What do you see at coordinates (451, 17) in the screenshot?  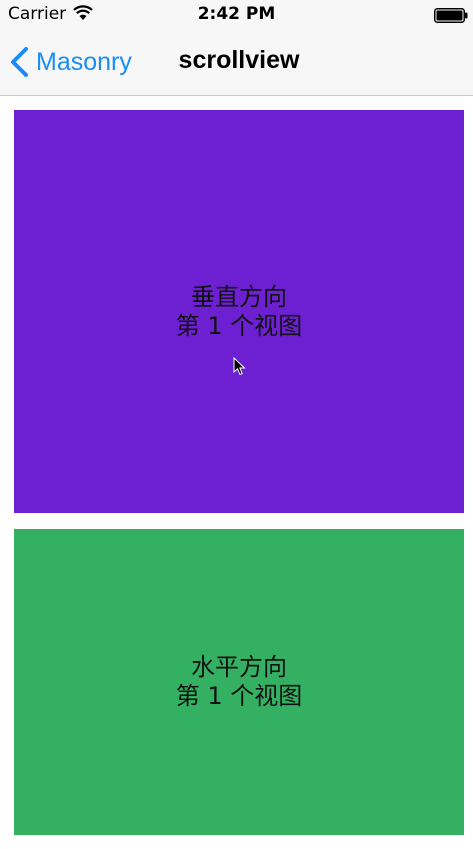 I see `battery-icon` at bounding box center [451, 17].